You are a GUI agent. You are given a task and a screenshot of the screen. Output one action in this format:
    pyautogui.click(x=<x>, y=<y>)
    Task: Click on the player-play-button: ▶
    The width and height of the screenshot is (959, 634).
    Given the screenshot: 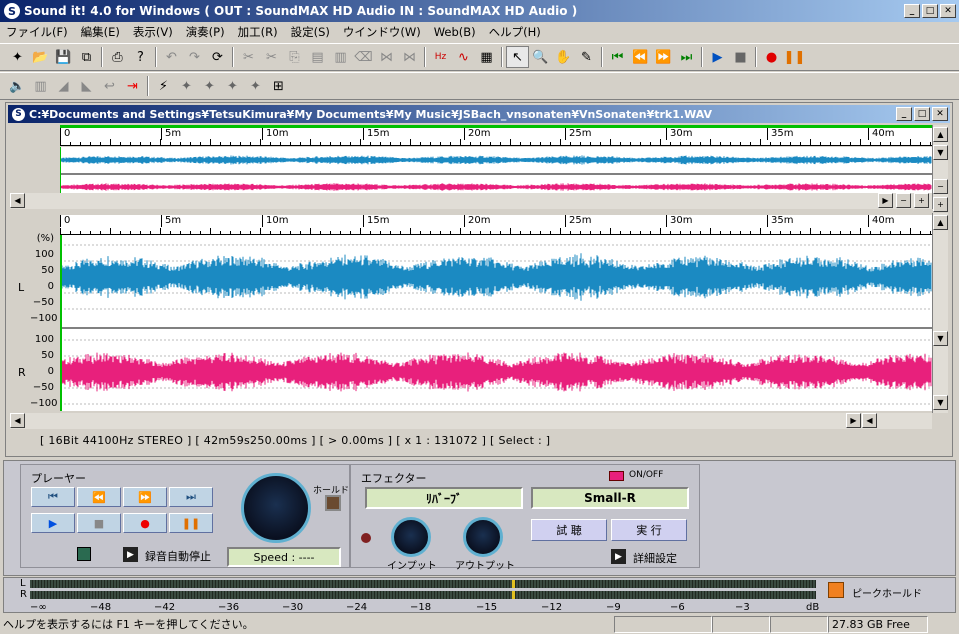 What is the action you would take?
    pyautogui.click(x=53, y=523)
    